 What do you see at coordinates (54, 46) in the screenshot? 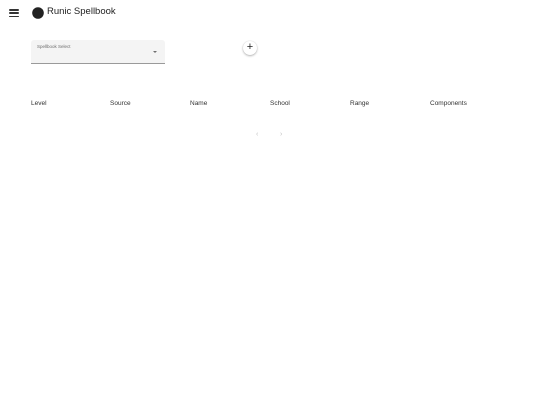
I see `spellbook-select-label: Spellbook Select` at bounding box center [54, 46].